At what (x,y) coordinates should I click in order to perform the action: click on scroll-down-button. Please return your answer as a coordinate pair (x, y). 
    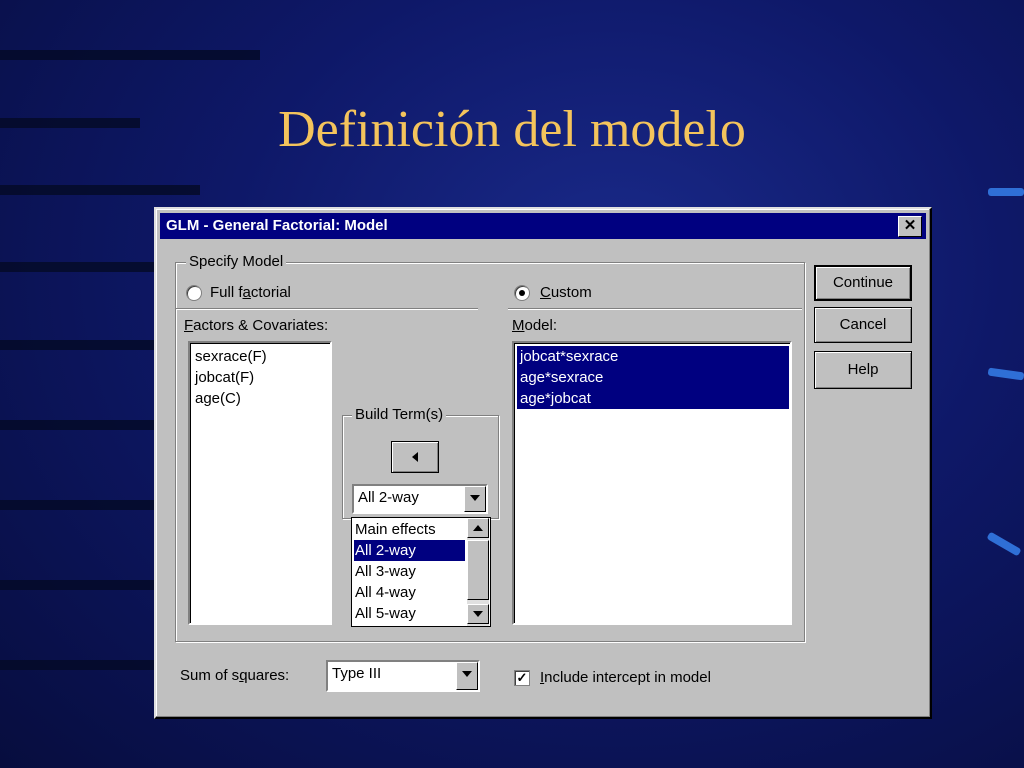
    Looking at the image, I should click on (478, 614).